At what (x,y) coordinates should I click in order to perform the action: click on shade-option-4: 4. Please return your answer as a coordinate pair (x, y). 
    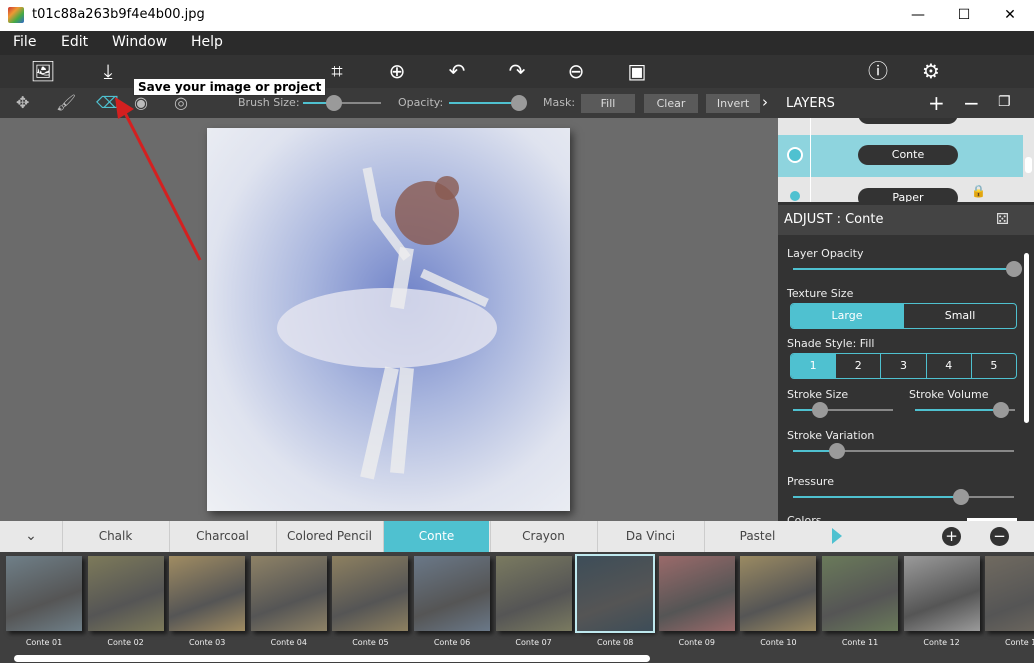
    Looking at the image, I should click on (949, 366).